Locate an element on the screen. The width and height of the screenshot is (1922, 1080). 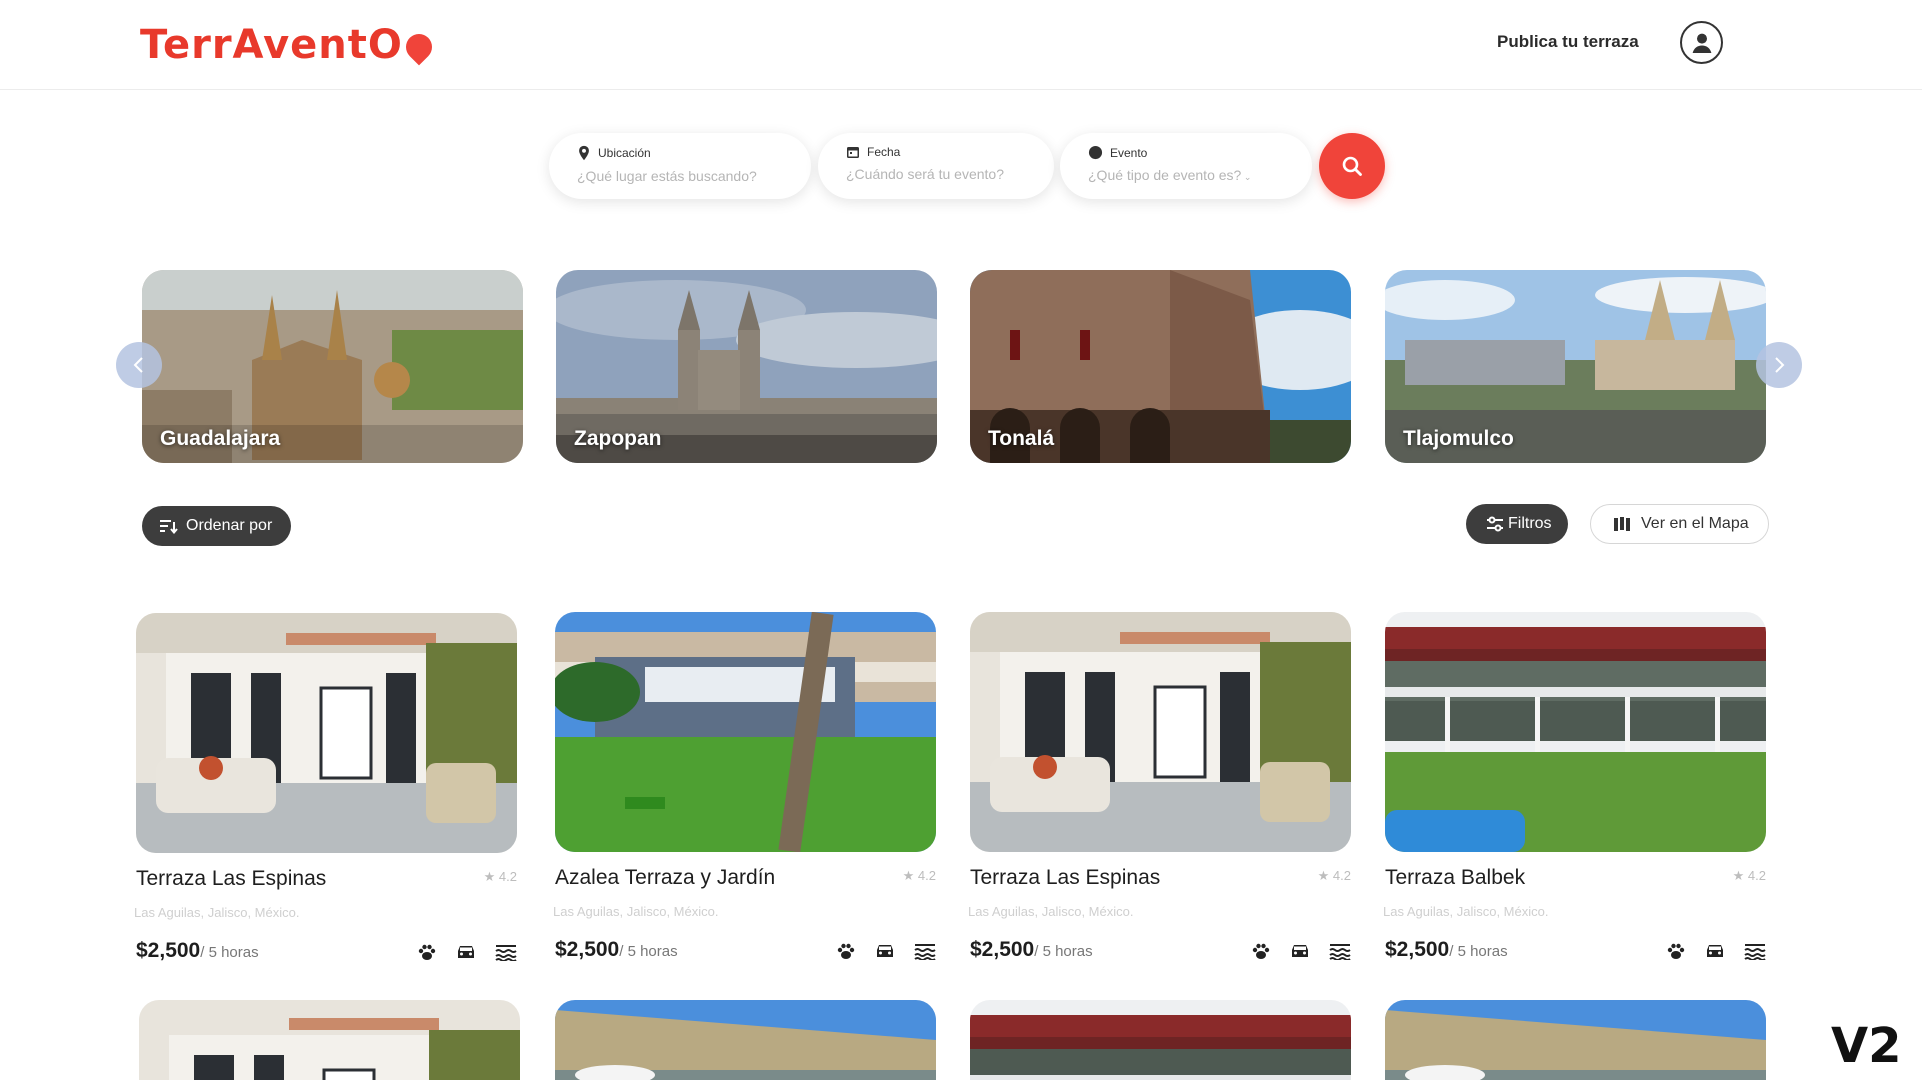
filters-button: Filtros is located at coordinates (1517, 524).